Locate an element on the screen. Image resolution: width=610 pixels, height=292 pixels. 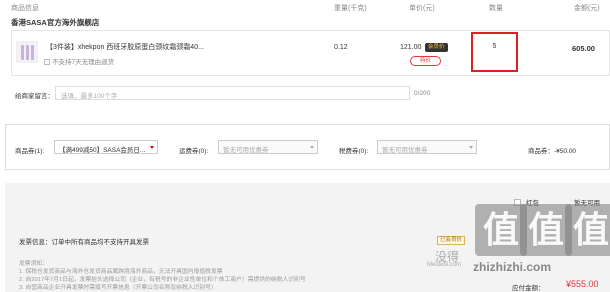
no-return-icon is located at coordinates (47, 62).